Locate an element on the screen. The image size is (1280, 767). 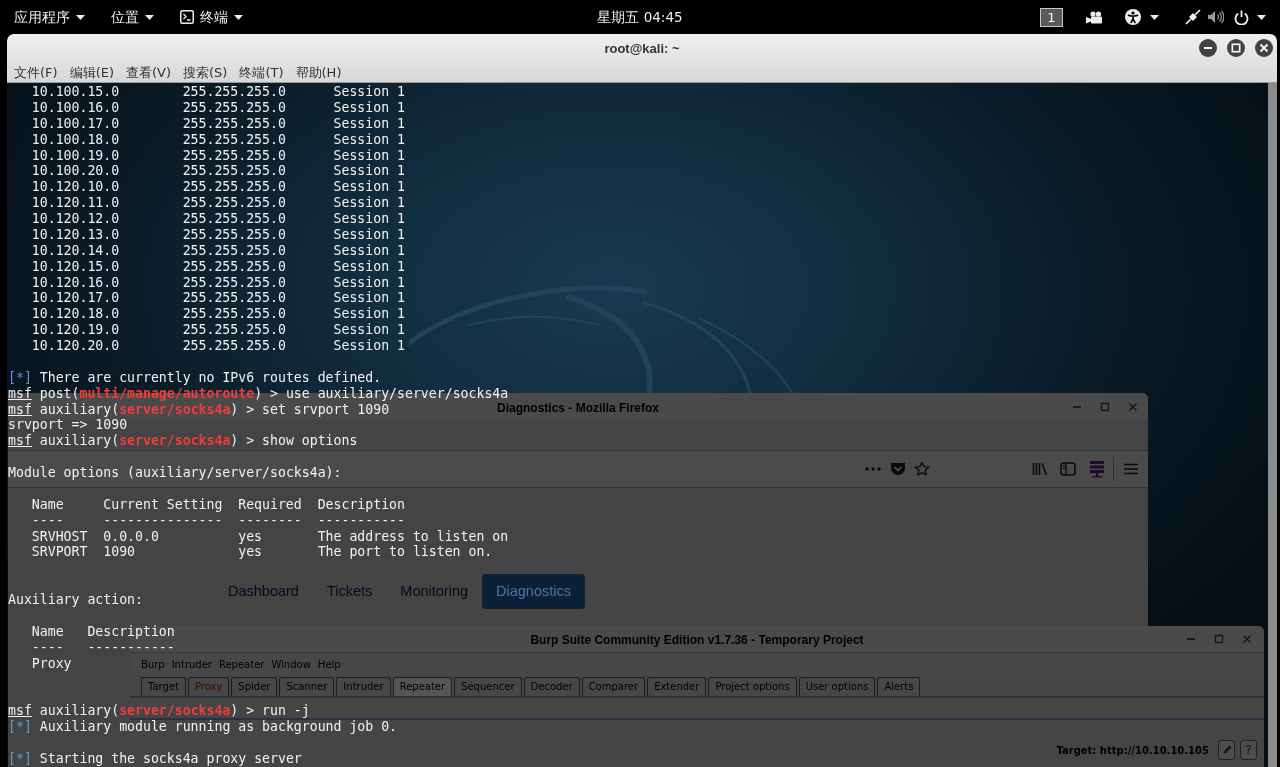
bookshelf-icon is located at coordinates (1040, 469).